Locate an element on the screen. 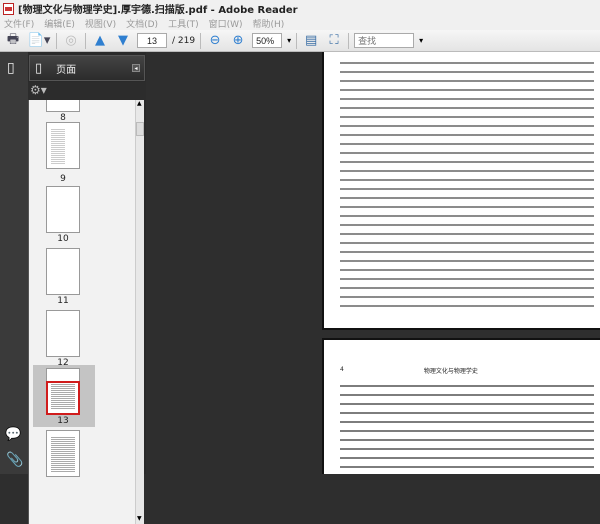  toolbar: 🖶 📄▾ ◎ ▲ ▼ / 219 ⊖ ⊕ ▾ ▤ ⛶ ▾ is located at coordinates (300, 41).